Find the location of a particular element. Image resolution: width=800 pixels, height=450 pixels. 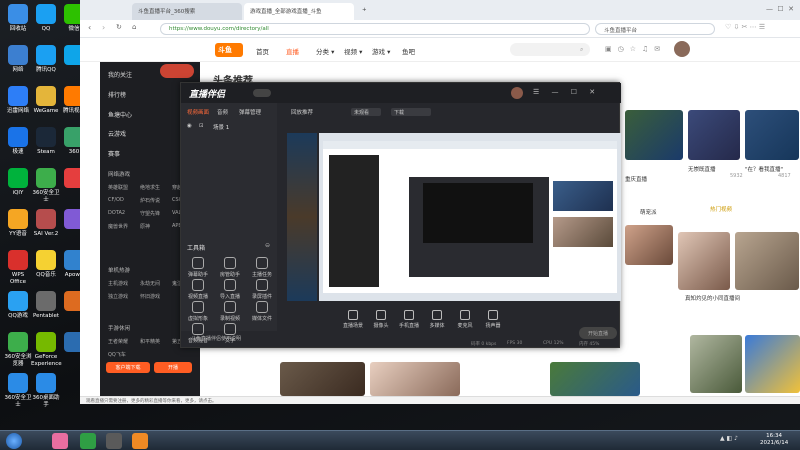

panel-dropdown: 未观看 is located at coordinates (366, 112).